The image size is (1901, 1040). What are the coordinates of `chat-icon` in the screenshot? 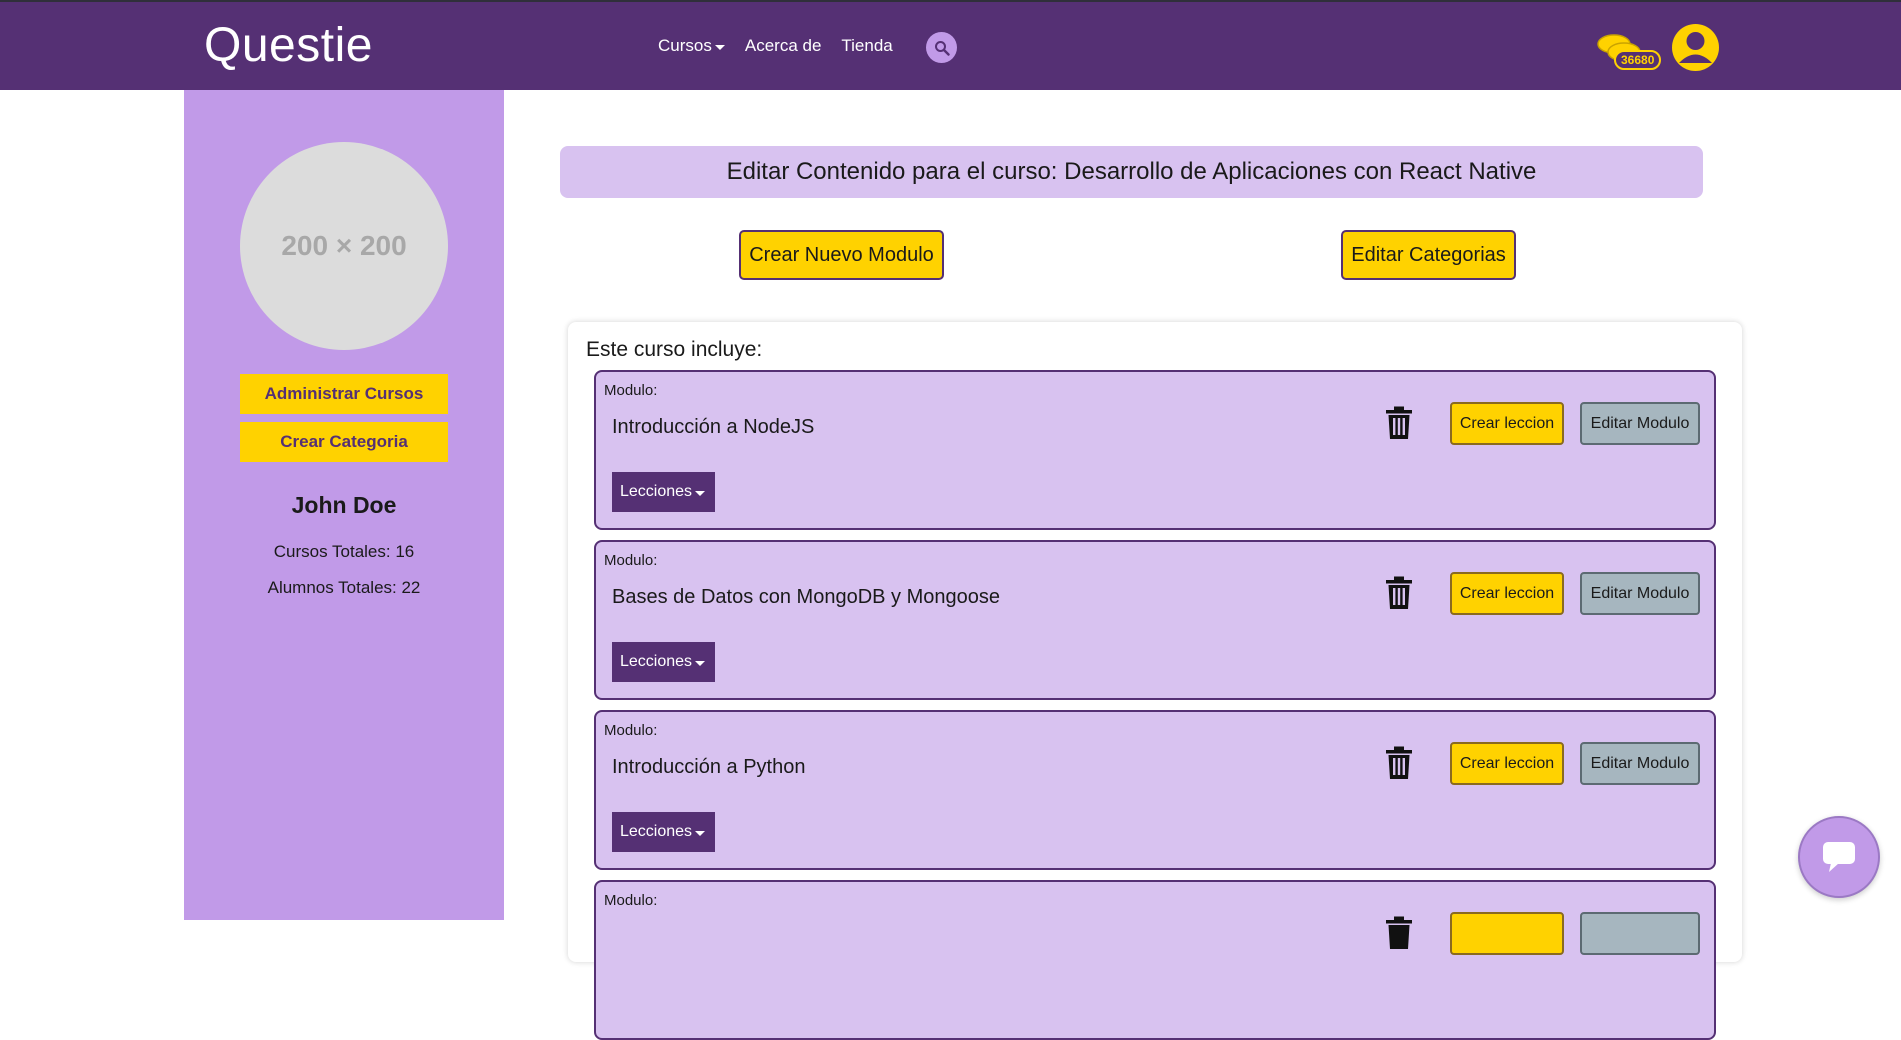 It's located at (1839, 857).